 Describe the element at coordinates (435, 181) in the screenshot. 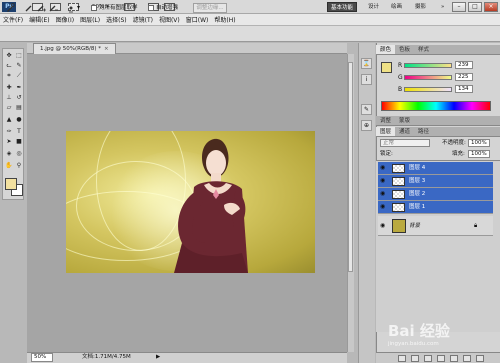

I see `layer-row: ◉ 图层 3` at that location.